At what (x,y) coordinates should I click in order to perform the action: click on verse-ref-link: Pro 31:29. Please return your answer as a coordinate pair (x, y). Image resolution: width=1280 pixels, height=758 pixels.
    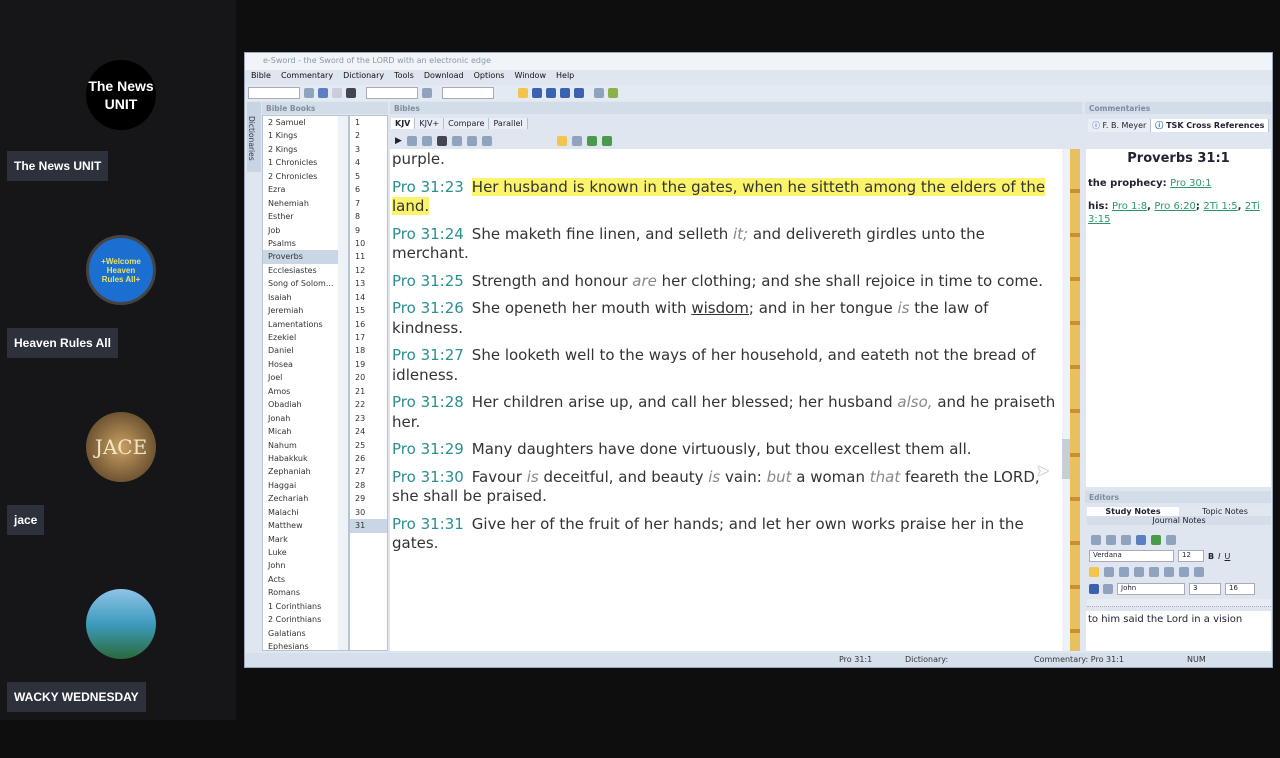
    Looking at the image, I should click on (428, 449).